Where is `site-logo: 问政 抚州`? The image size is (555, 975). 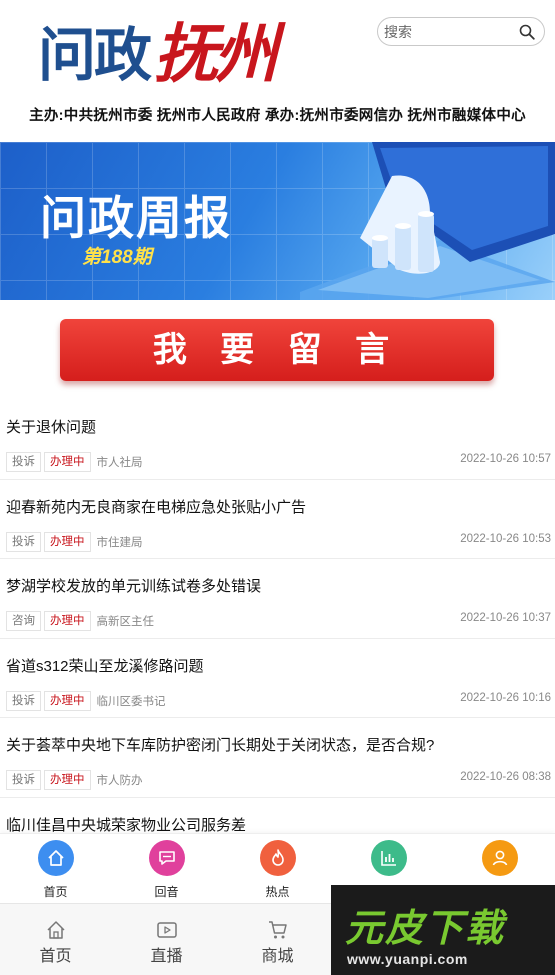 site-logo: 问政 抚州 is located at coordinates (158, 50).